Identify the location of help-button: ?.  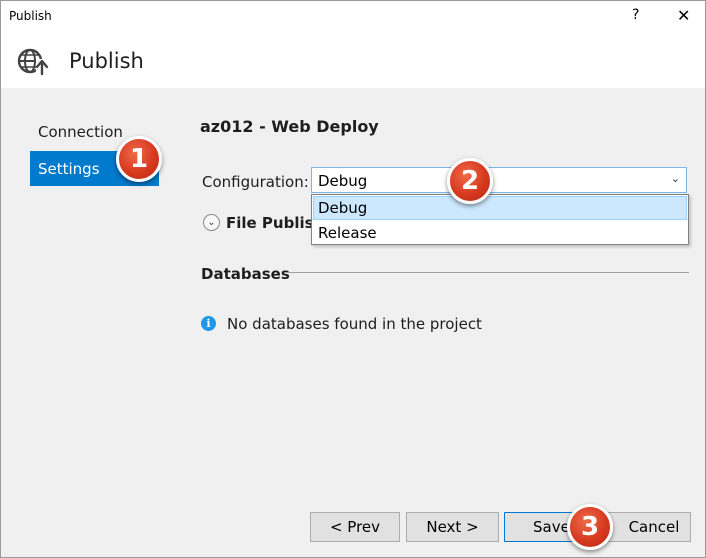
(635, 15).